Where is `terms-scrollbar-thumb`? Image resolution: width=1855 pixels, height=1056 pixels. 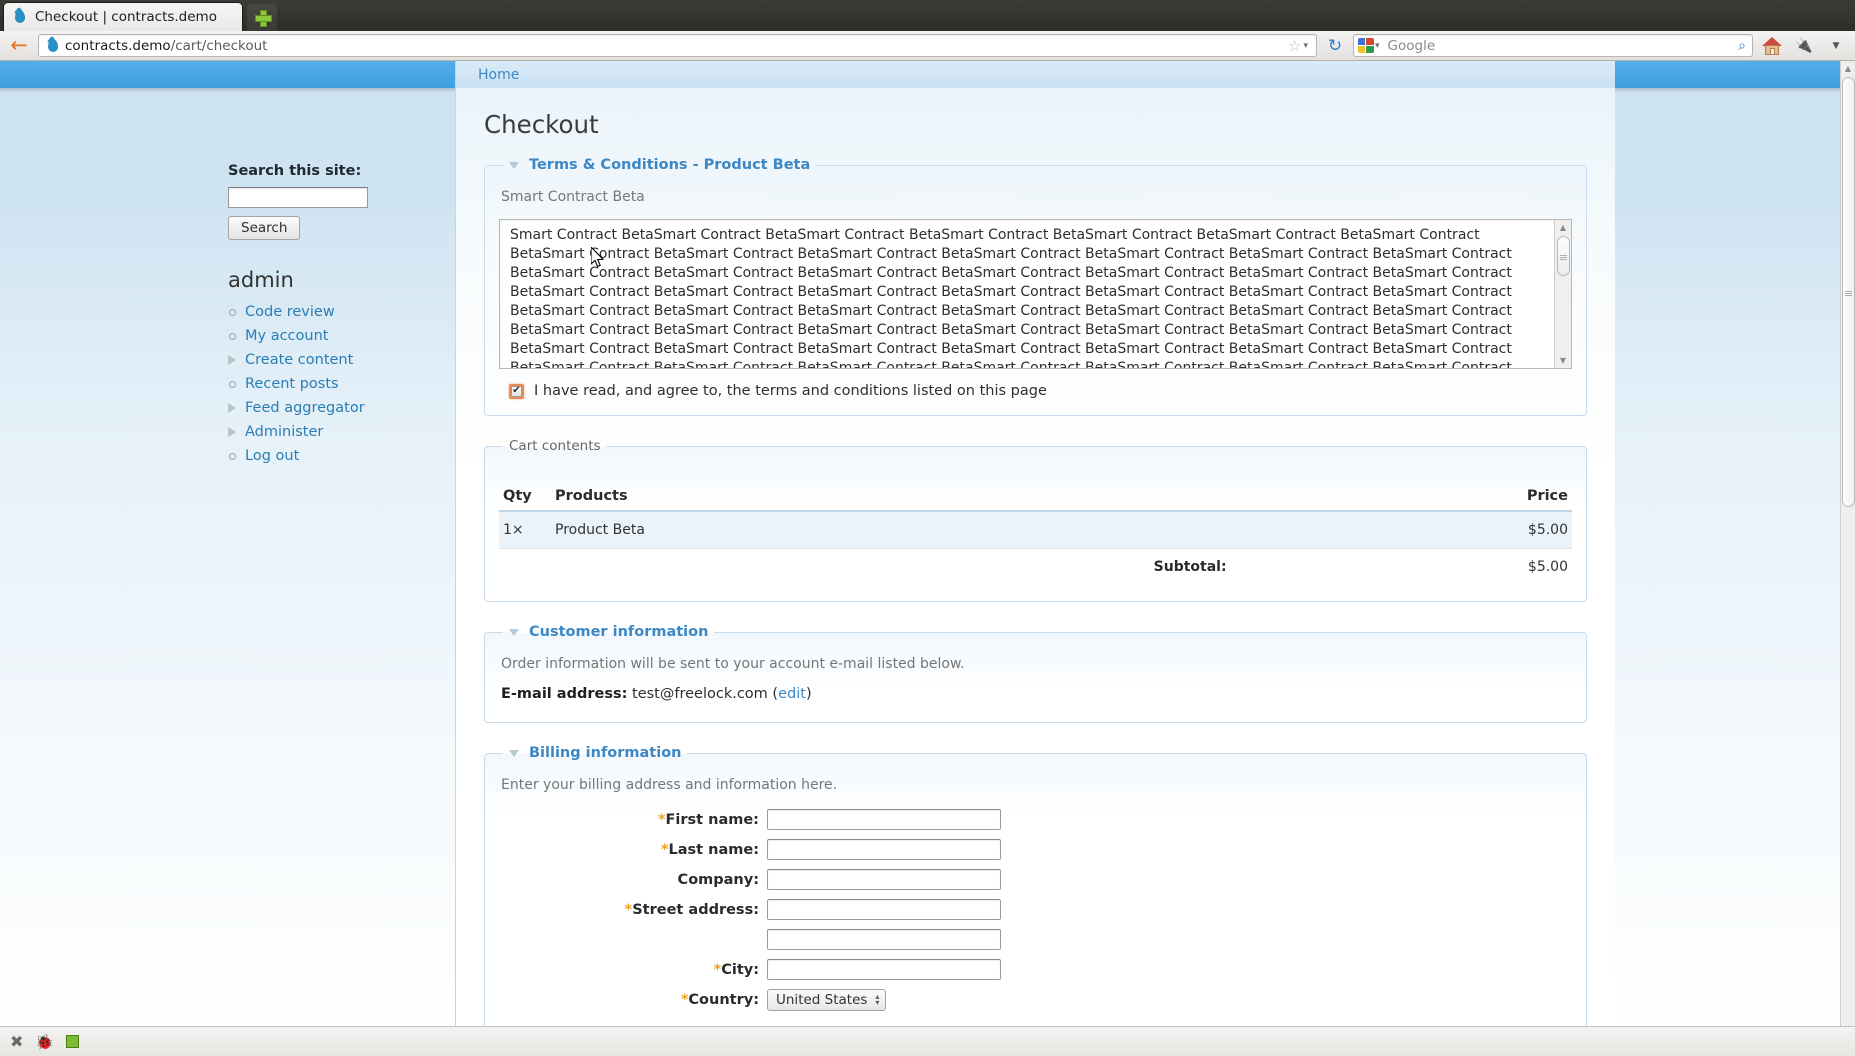
terms-scrollbar-thumb is located at coordinates (1563, 256).